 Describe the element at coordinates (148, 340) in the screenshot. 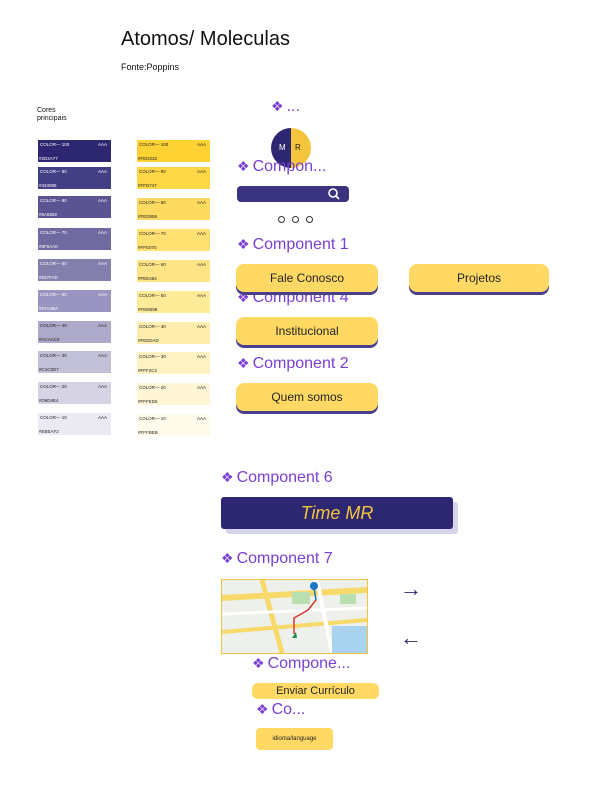

I see `swatch-hex: #FEEDAD` at that location.